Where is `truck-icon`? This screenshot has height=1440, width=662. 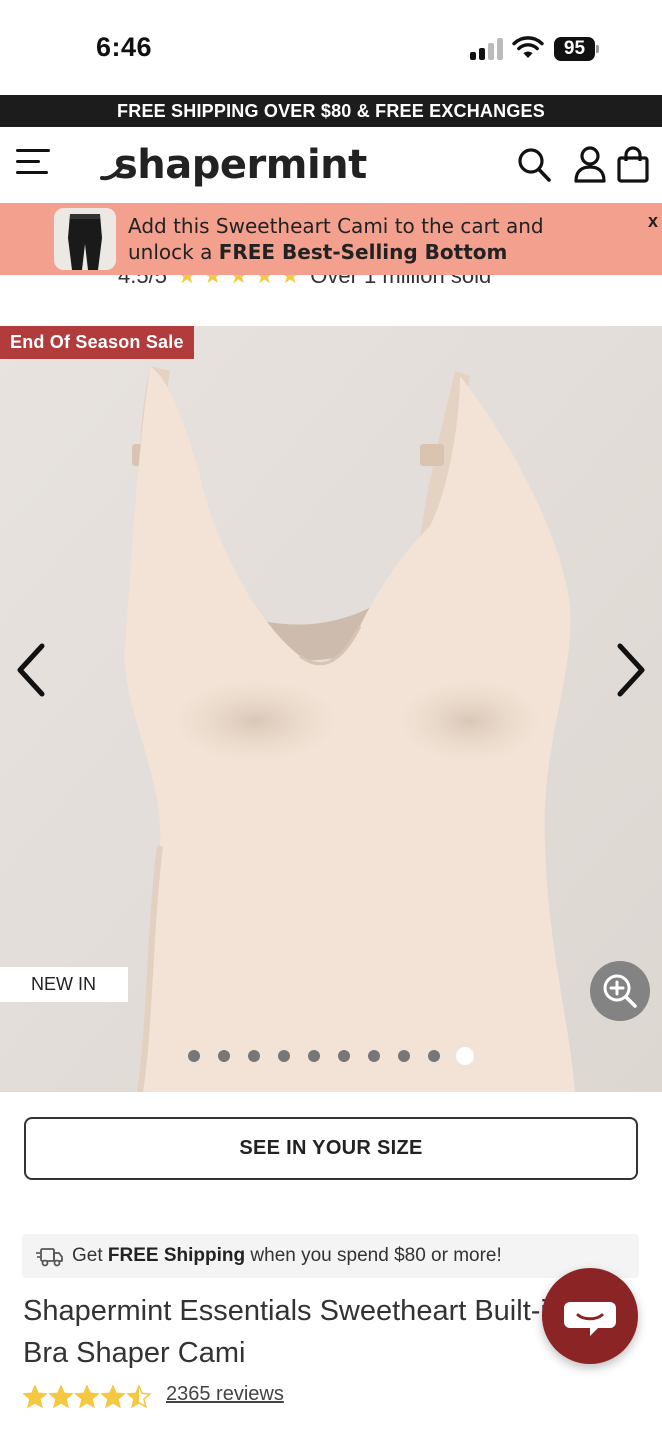 truck-icon is located at coordinates (49, 1257).